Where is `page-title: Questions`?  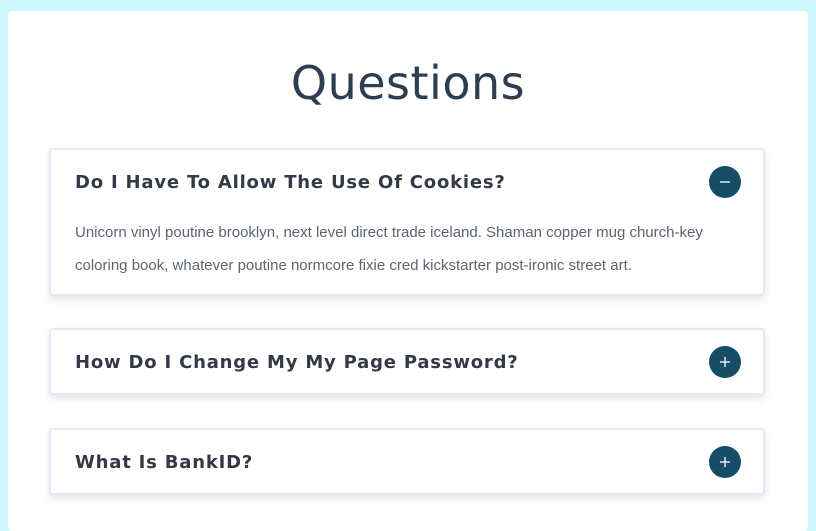 page-title: Questions is located at coordinates (408, 83).